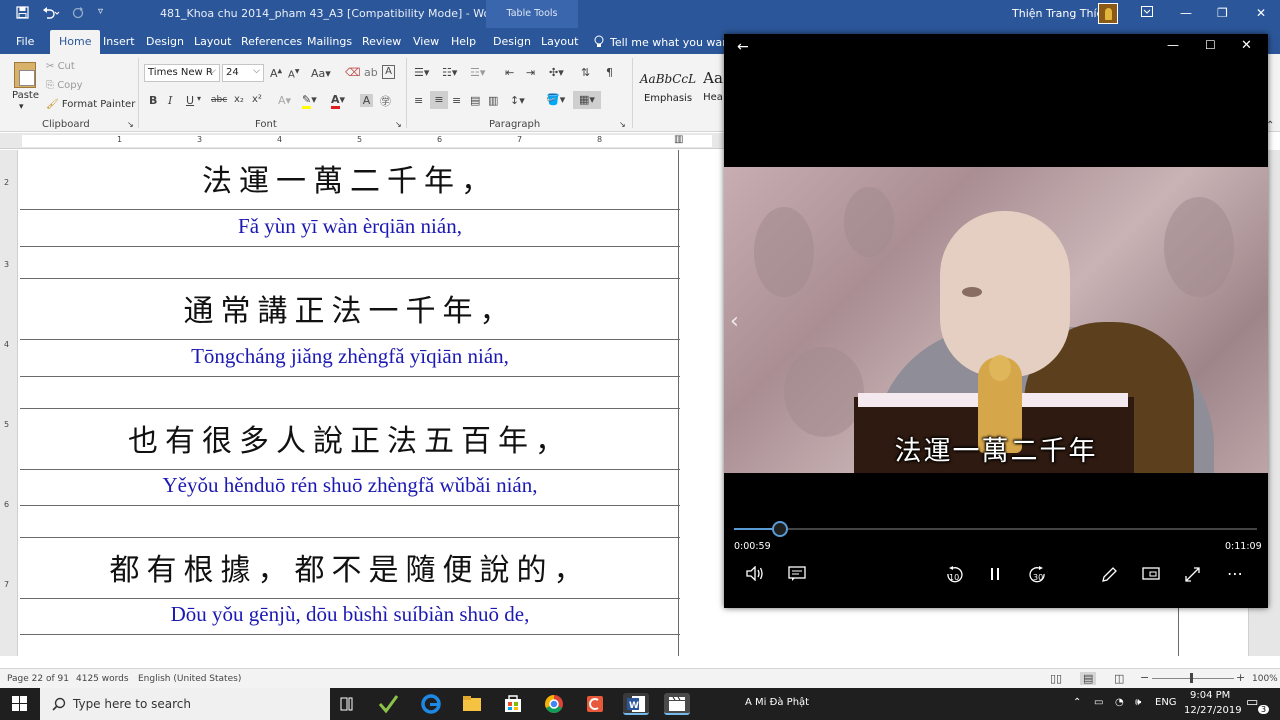  What do you see at coordinates (1265, 679) in the screenshot?
I see `zoom-level: 100%` at bounding box center [1265, 679].